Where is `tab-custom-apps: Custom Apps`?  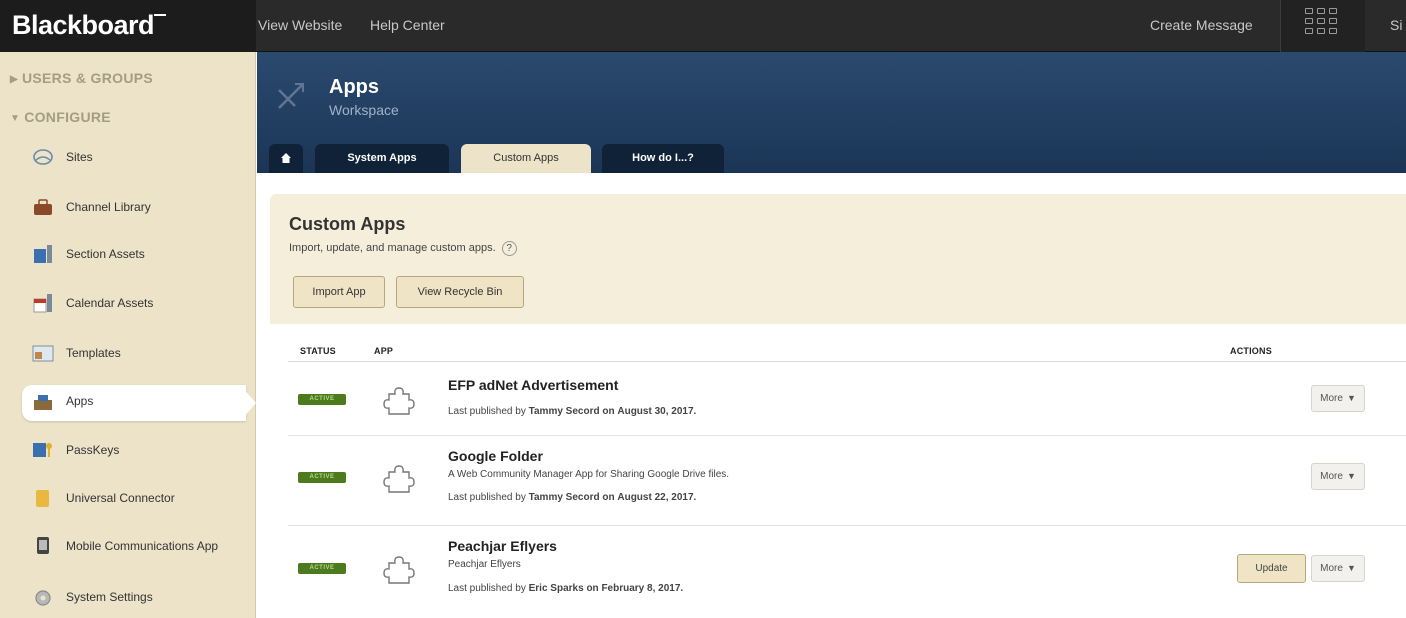 tab-custom-apps: Custom Apps is located at coordinates (526, 158).